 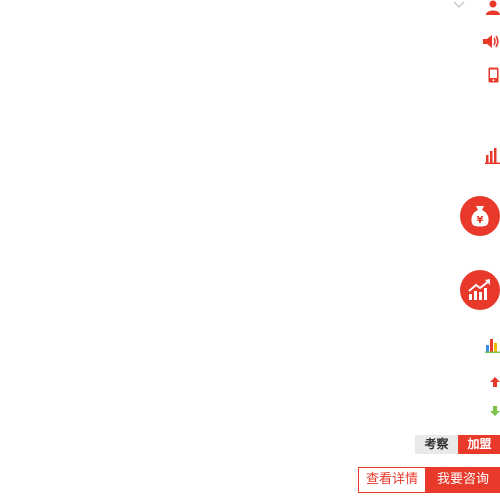 I want to click on bar-chart-icon, so click(x=492, y=155).